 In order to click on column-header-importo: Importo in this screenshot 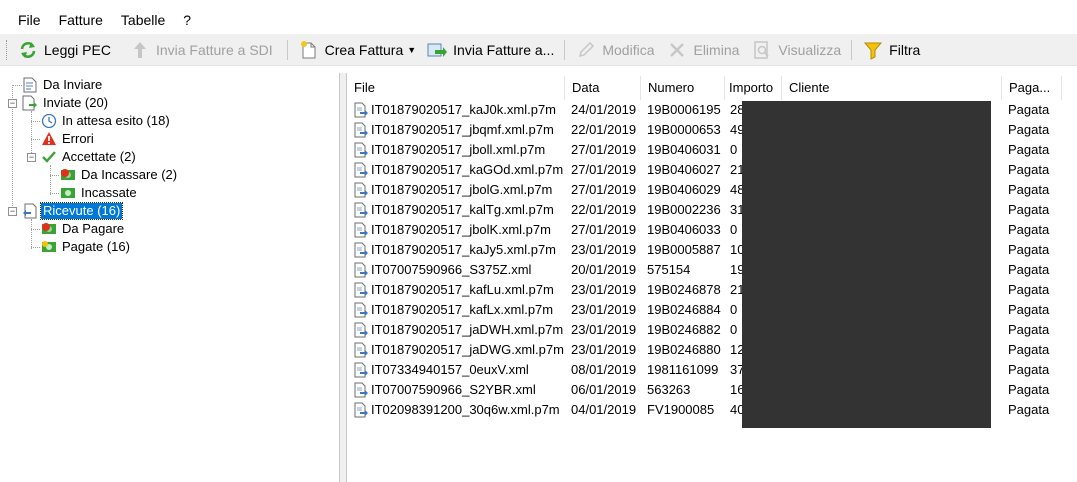, I will do `click(753, 88)`.